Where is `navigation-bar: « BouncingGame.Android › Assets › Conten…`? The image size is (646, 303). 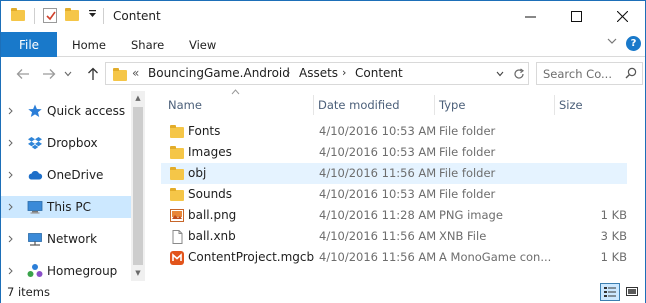 navigation-bar: « BouncingGame.Android › Assets › Conten… is located at coordinates (323, 74).